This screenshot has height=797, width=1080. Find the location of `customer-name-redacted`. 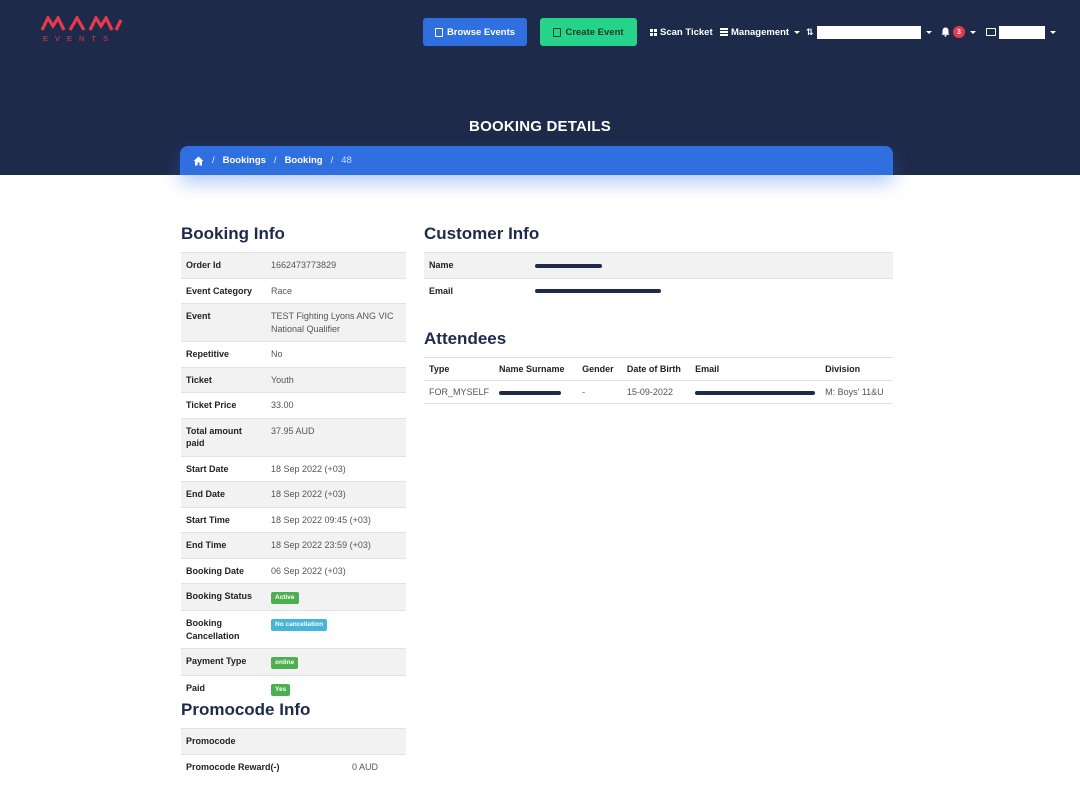

customer-name-redacted is located at coordinates (568, 265).